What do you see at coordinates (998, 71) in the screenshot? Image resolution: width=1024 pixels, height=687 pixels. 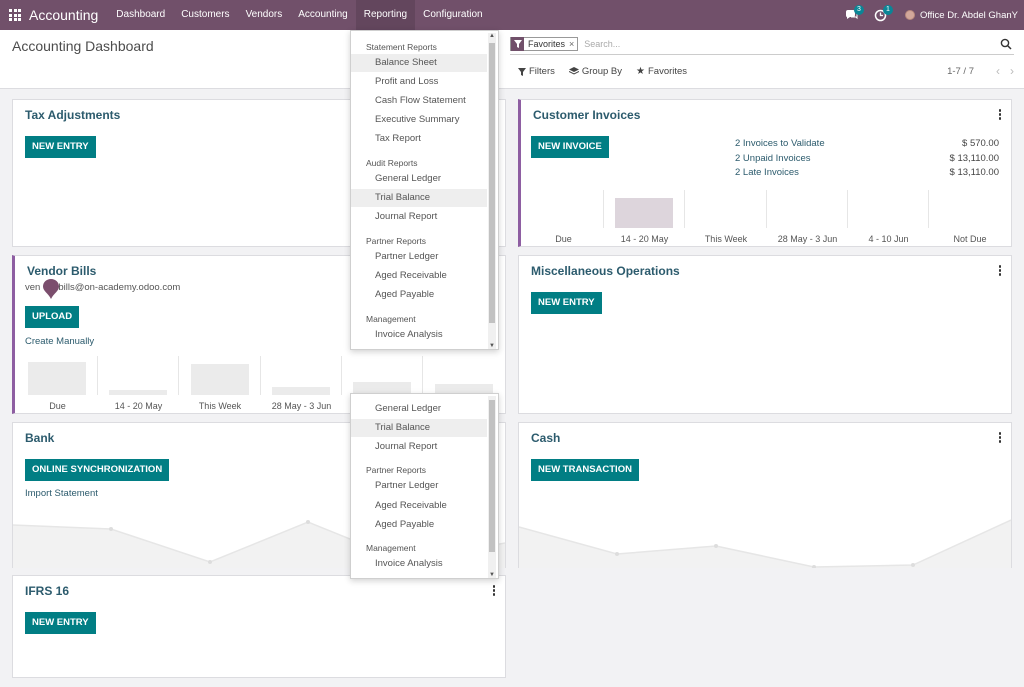 I see `pager-prev-icon: ‹` at bounding box center [998, 71].